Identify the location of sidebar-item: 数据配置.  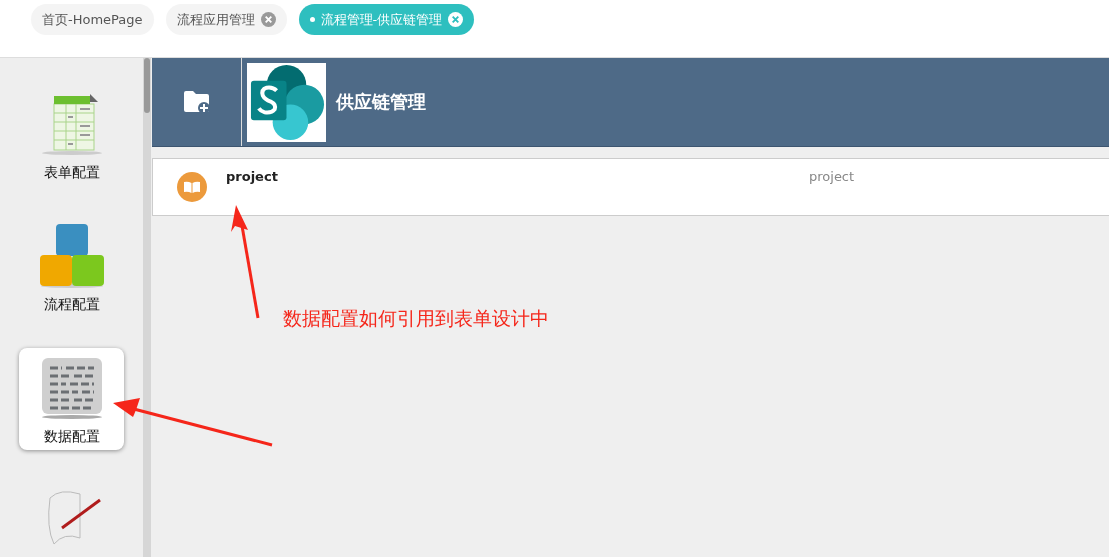
(71, 399).